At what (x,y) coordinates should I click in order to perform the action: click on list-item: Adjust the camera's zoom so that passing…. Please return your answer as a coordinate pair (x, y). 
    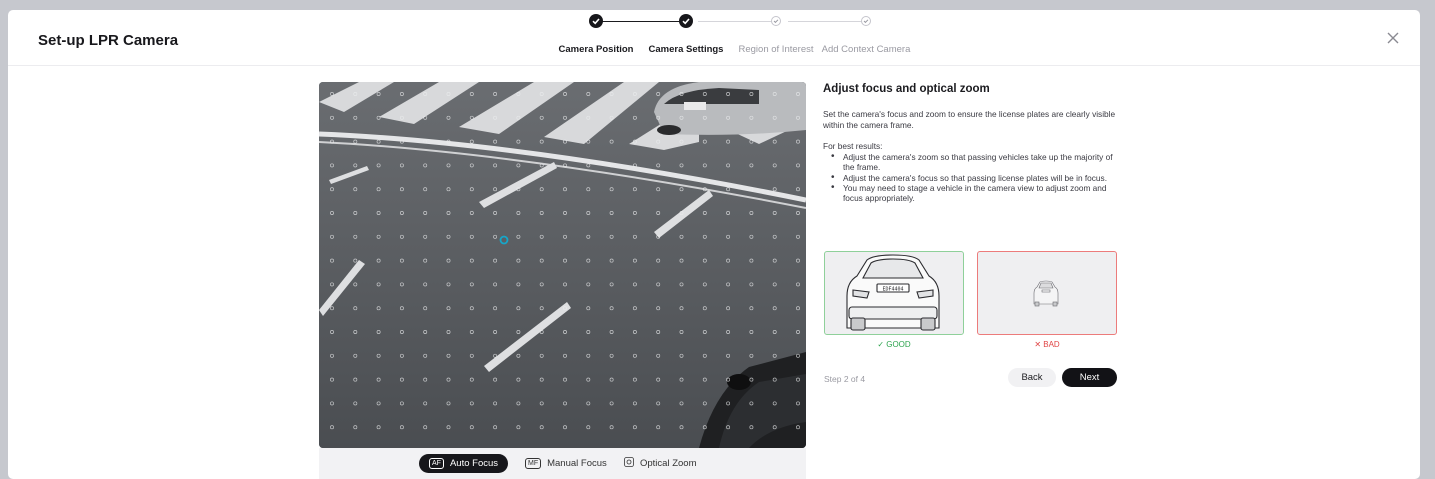
    Looking at the image, I should click on (975, 162).